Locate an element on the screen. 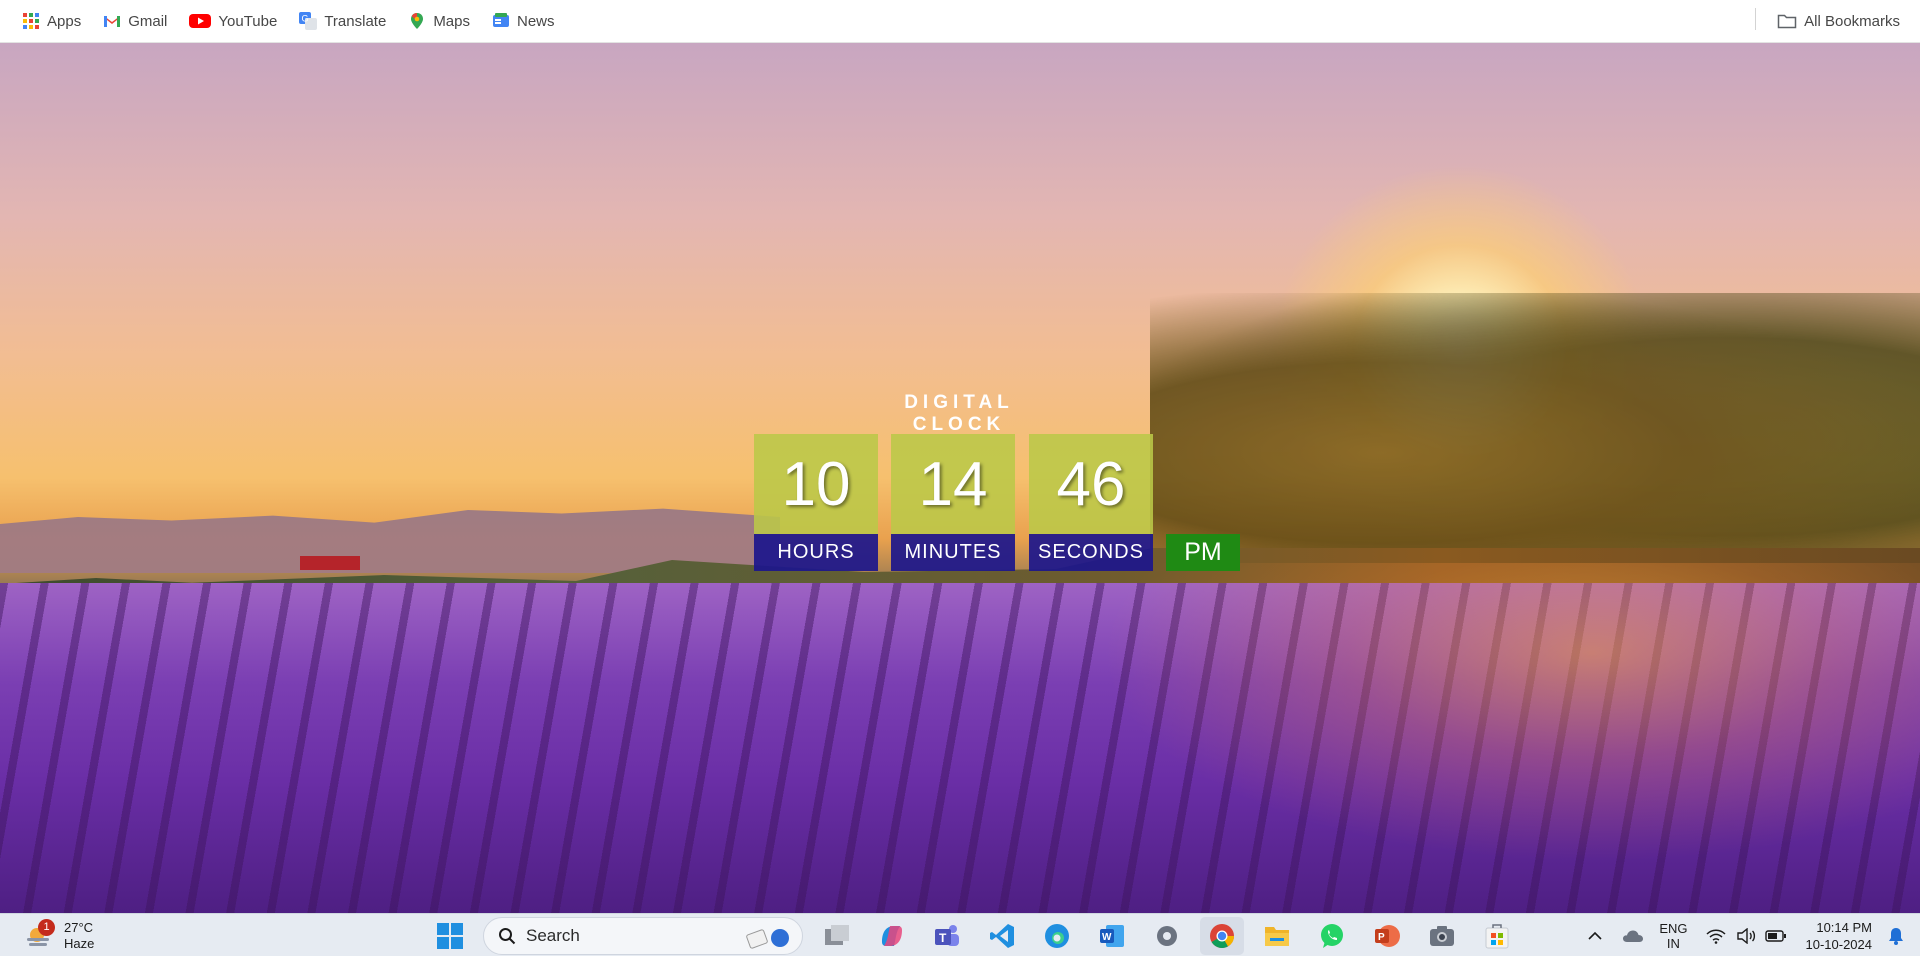 This screenshot has height=956, width=1920. camera-app is located at coordinates (1442, 936).